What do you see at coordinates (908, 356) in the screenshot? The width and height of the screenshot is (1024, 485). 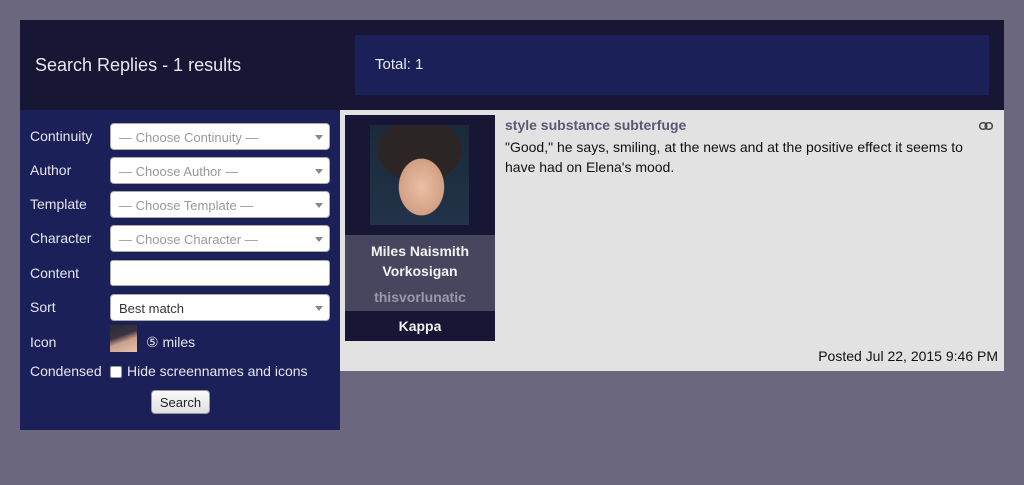 I see `post-timestamp: Posted Jul 22, 2015 9:46 PM` at bounding box center [908, 356].